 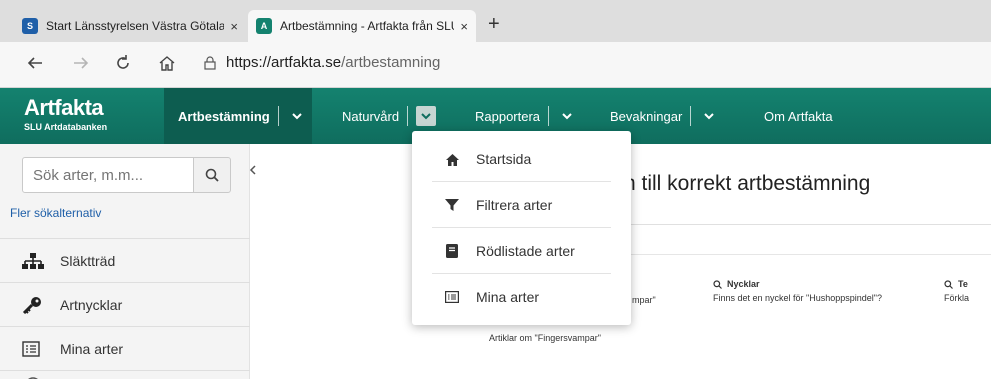 What do you see at coordinates (55, 213) in the screenshot?
I see `more-search-options-link: Fler sökalternativ` at bounding box center [55, 213].